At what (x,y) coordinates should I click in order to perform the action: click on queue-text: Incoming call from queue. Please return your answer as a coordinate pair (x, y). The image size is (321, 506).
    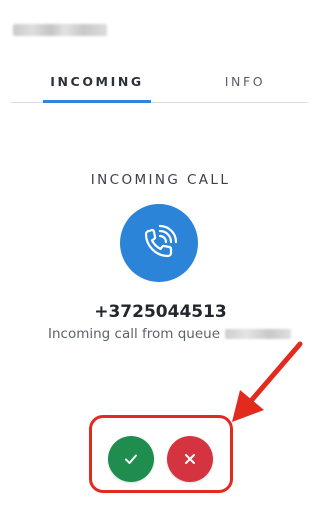
    Looking at the image, I should click on (134, 334).